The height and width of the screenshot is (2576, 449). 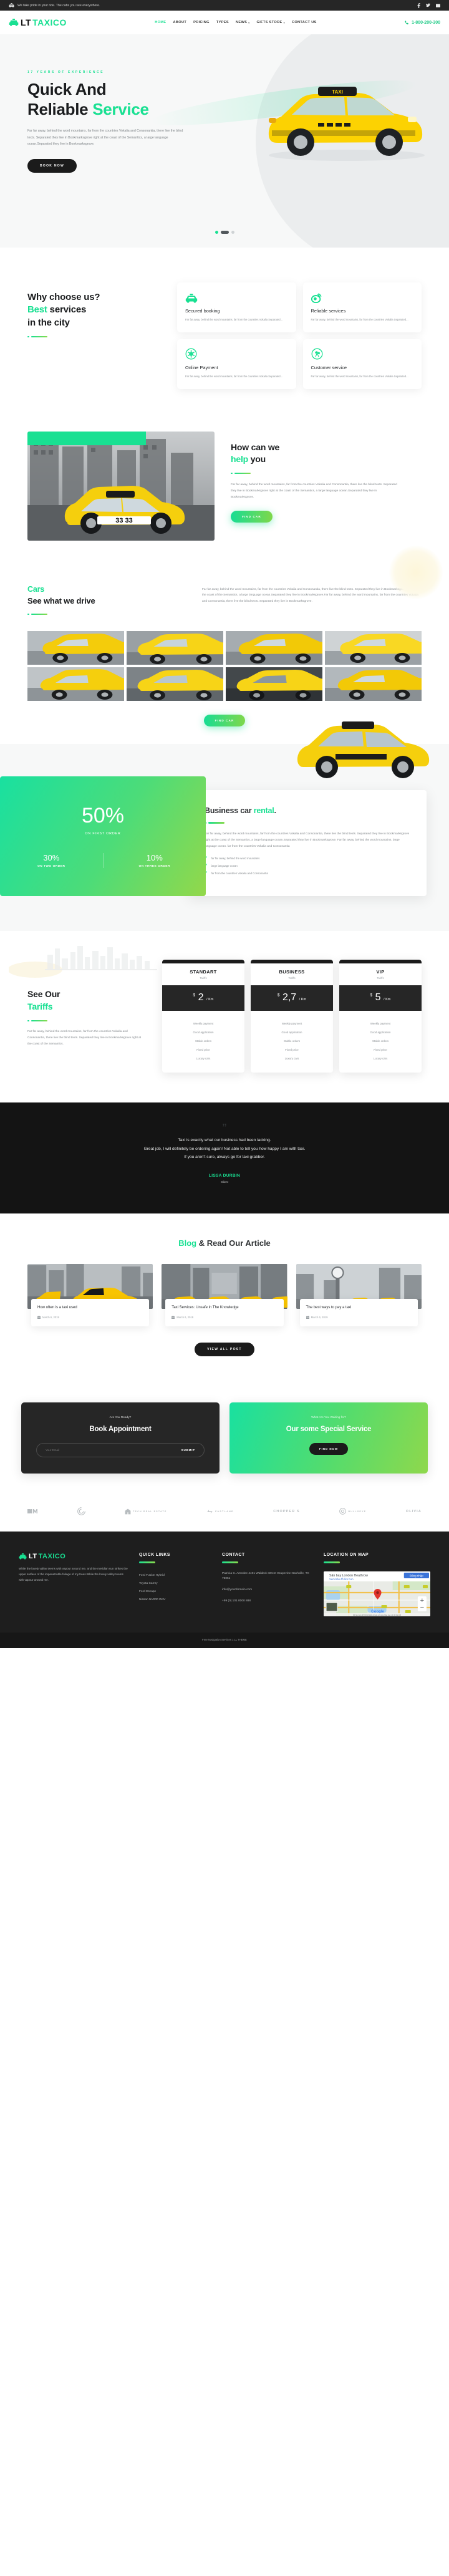 I want to click on client-logo-dmc, so click(x=32, y=1511).